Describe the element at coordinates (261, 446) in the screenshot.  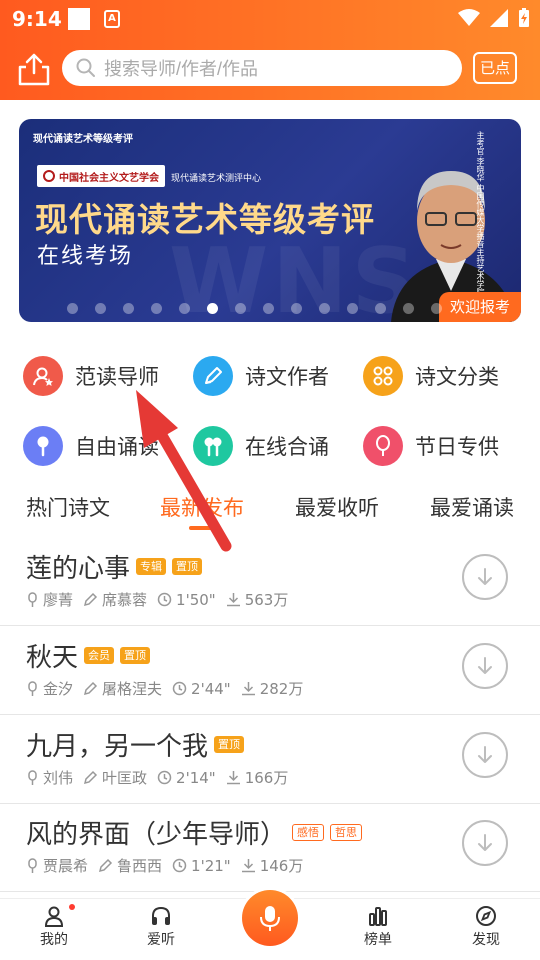
I see `category-item: 在线合诵` at that location.